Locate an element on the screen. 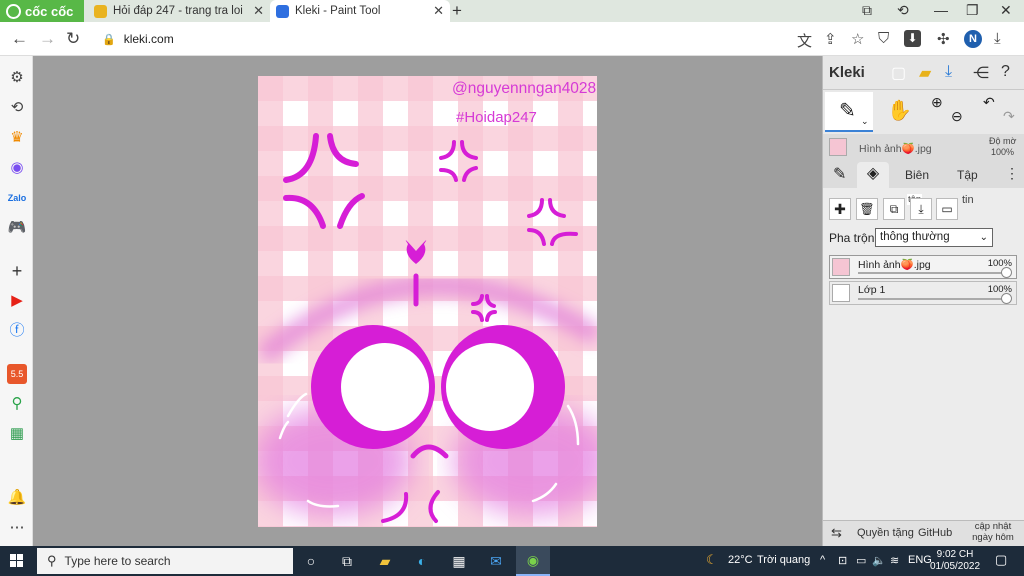  weather-text: Trời quang is located at coordinates (783, 560).